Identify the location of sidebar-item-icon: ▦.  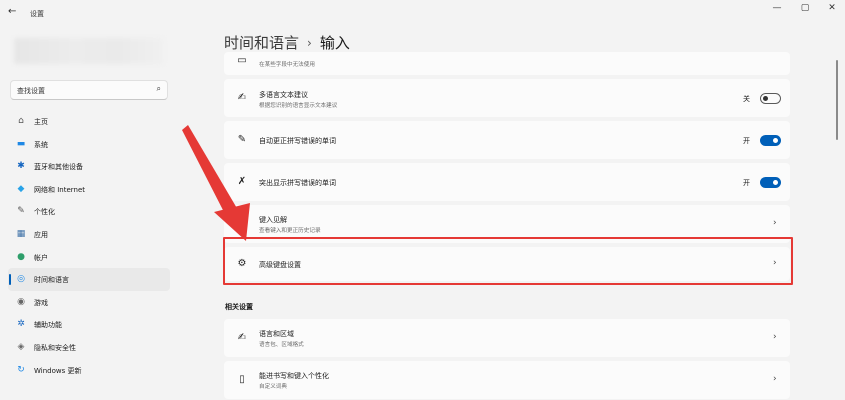
(21, 233).